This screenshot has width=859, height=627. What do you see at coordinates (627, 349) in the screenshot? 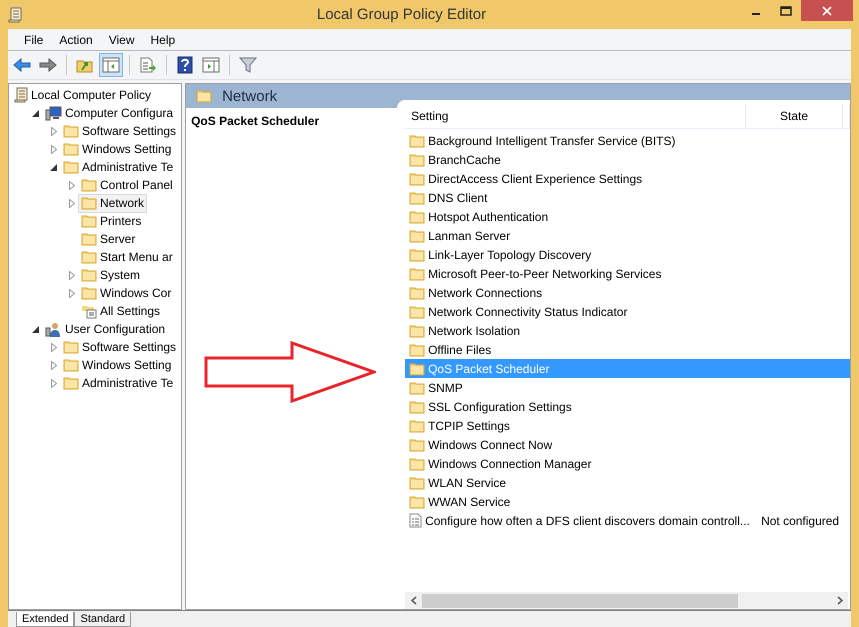
I see `list-row: Offline Files` at bounding box center [627, 349].